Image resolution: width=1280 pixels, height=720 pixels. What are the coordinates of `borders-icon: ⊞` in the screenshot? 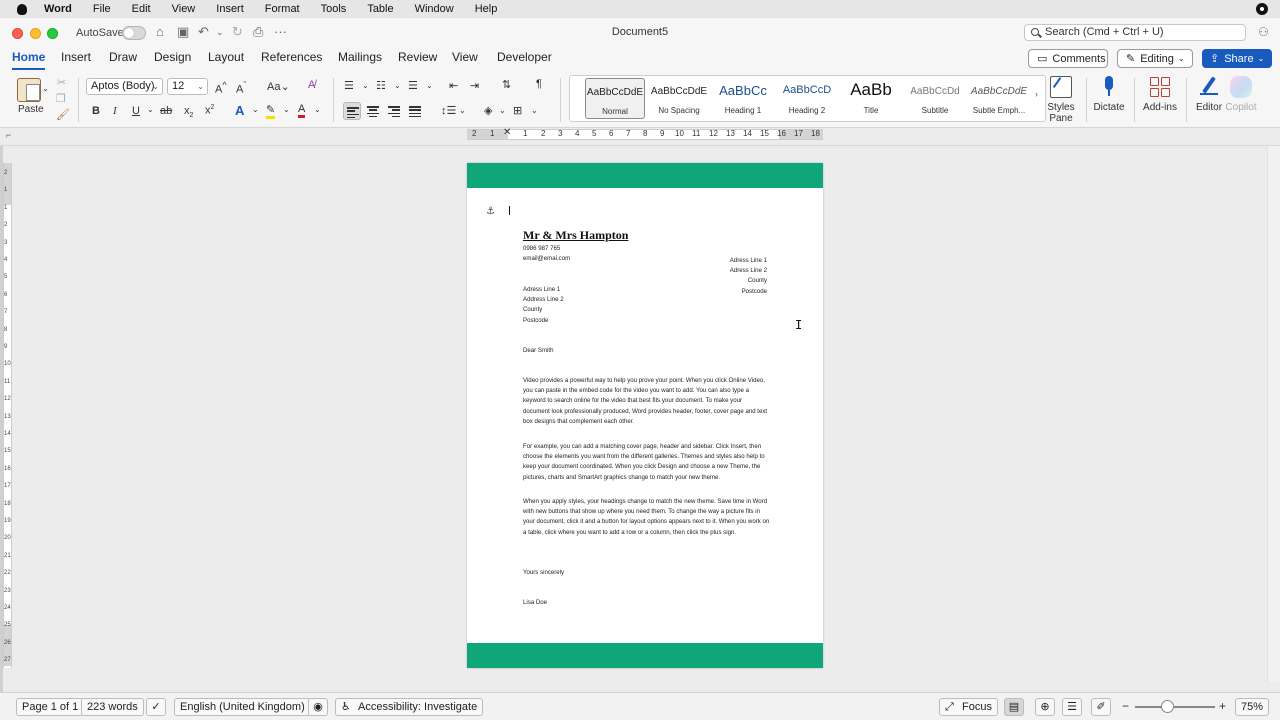 It's located at (517, 110).